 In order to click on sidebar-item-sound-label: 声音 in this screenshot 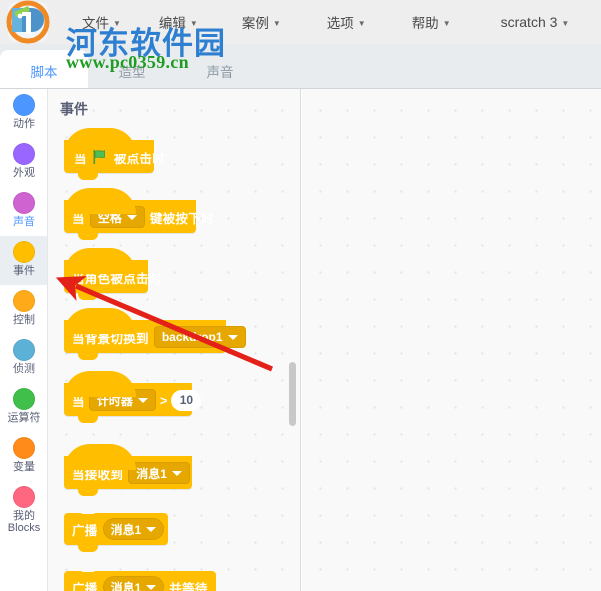, I will do `click(24, 222)`.